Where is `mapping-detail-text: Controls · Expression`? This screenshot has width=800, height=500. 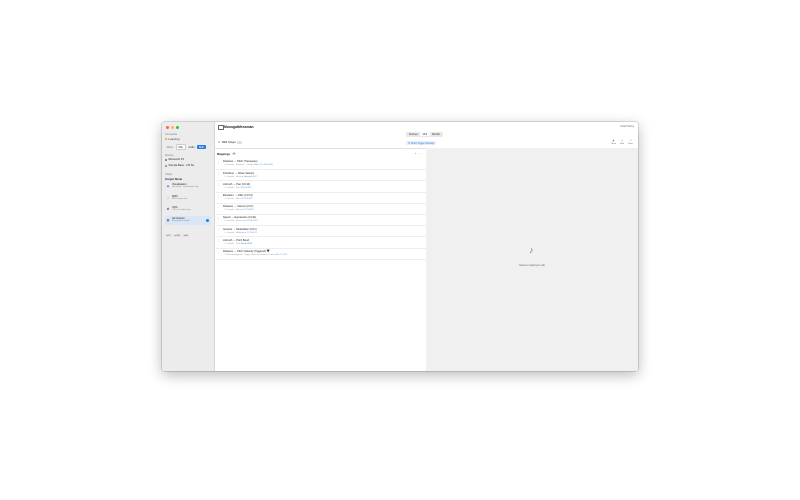 mapping-detail-text: Controls · Expression is located at coordinates (236, 221).